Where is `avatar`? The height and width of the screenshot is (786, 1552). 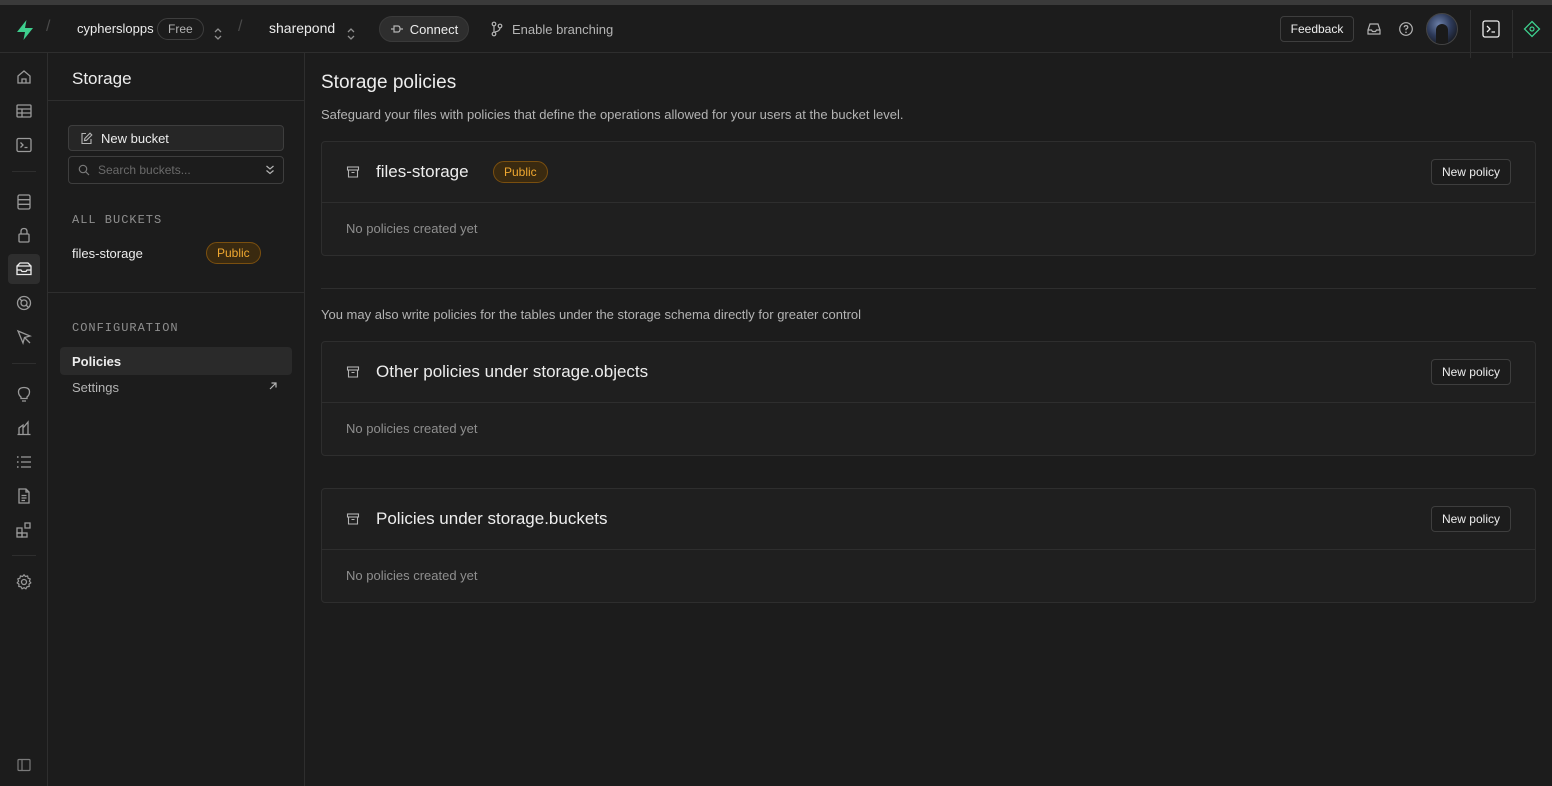 avatar is located at coordinates (1442, 29).